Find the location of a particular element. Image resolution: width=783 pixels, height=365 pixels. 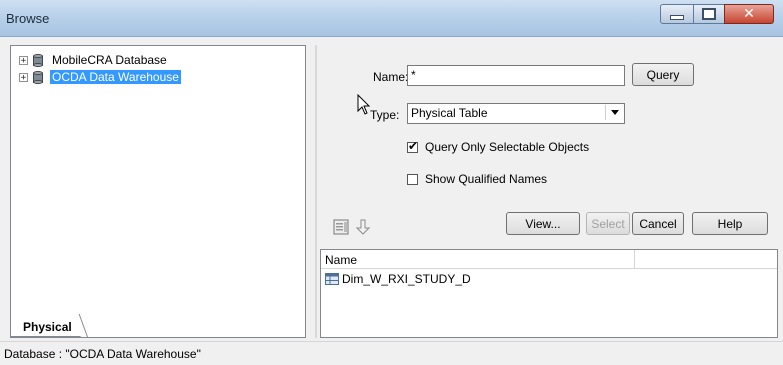

tree-item-mobilecra: + MobileCRA Database is located at coordinates (94, 60).